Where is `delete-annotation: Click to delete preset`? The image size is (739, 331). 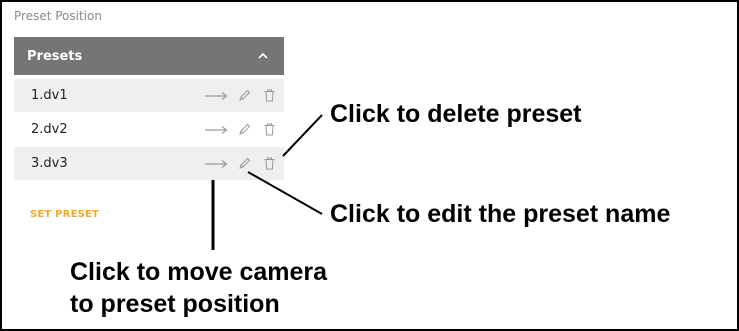 delete-annotation: Click to delete preset is located at coordinates (456, 114).